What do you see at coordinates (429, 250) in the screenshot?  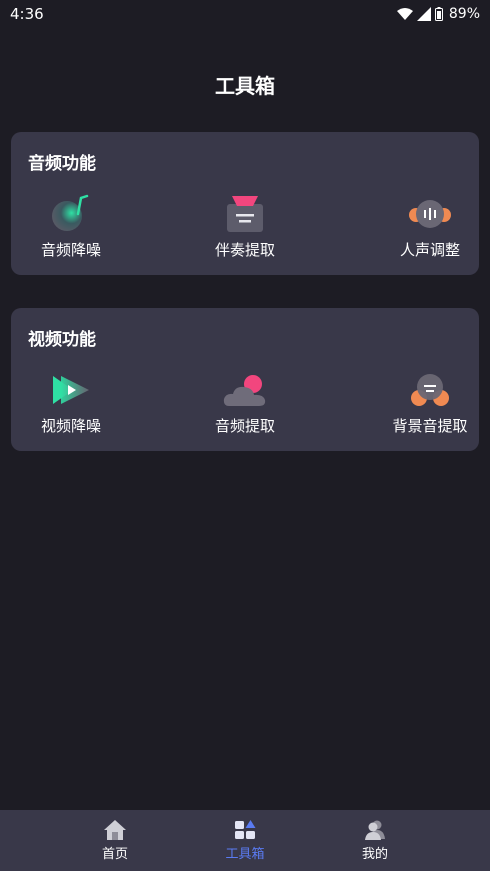 I see `vocal-adjust-label: 人声调整` at bounding box center [429, 250].